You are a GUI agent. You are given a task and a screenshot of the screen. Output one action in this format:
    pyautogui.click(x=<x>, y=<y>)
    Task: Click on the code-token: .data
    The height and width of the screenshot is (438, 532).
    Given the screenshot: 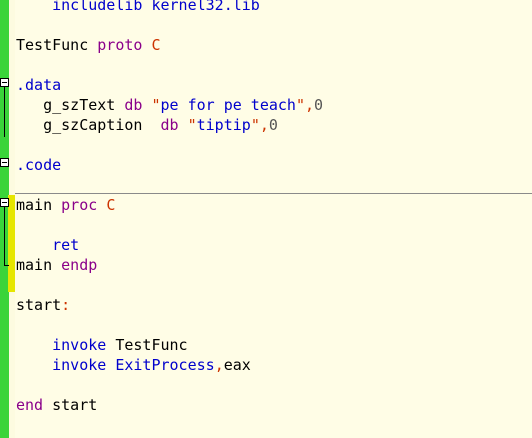 What is the action you would take?
    pyautogui.click(x=39, y=85)
    